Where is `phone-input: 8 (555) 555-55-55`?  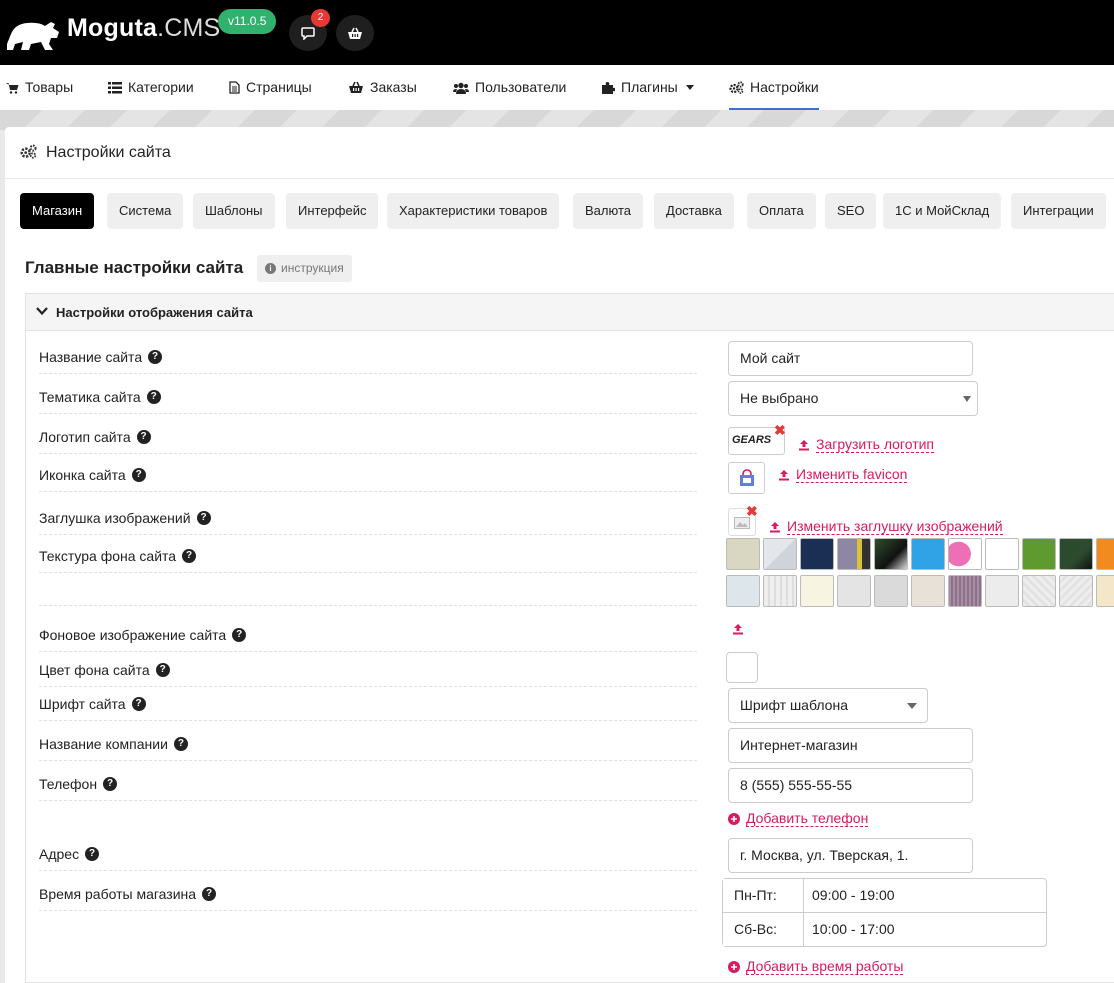
phone-input: 8 (555) 555-55-55 is located at coordinates (850, 785).